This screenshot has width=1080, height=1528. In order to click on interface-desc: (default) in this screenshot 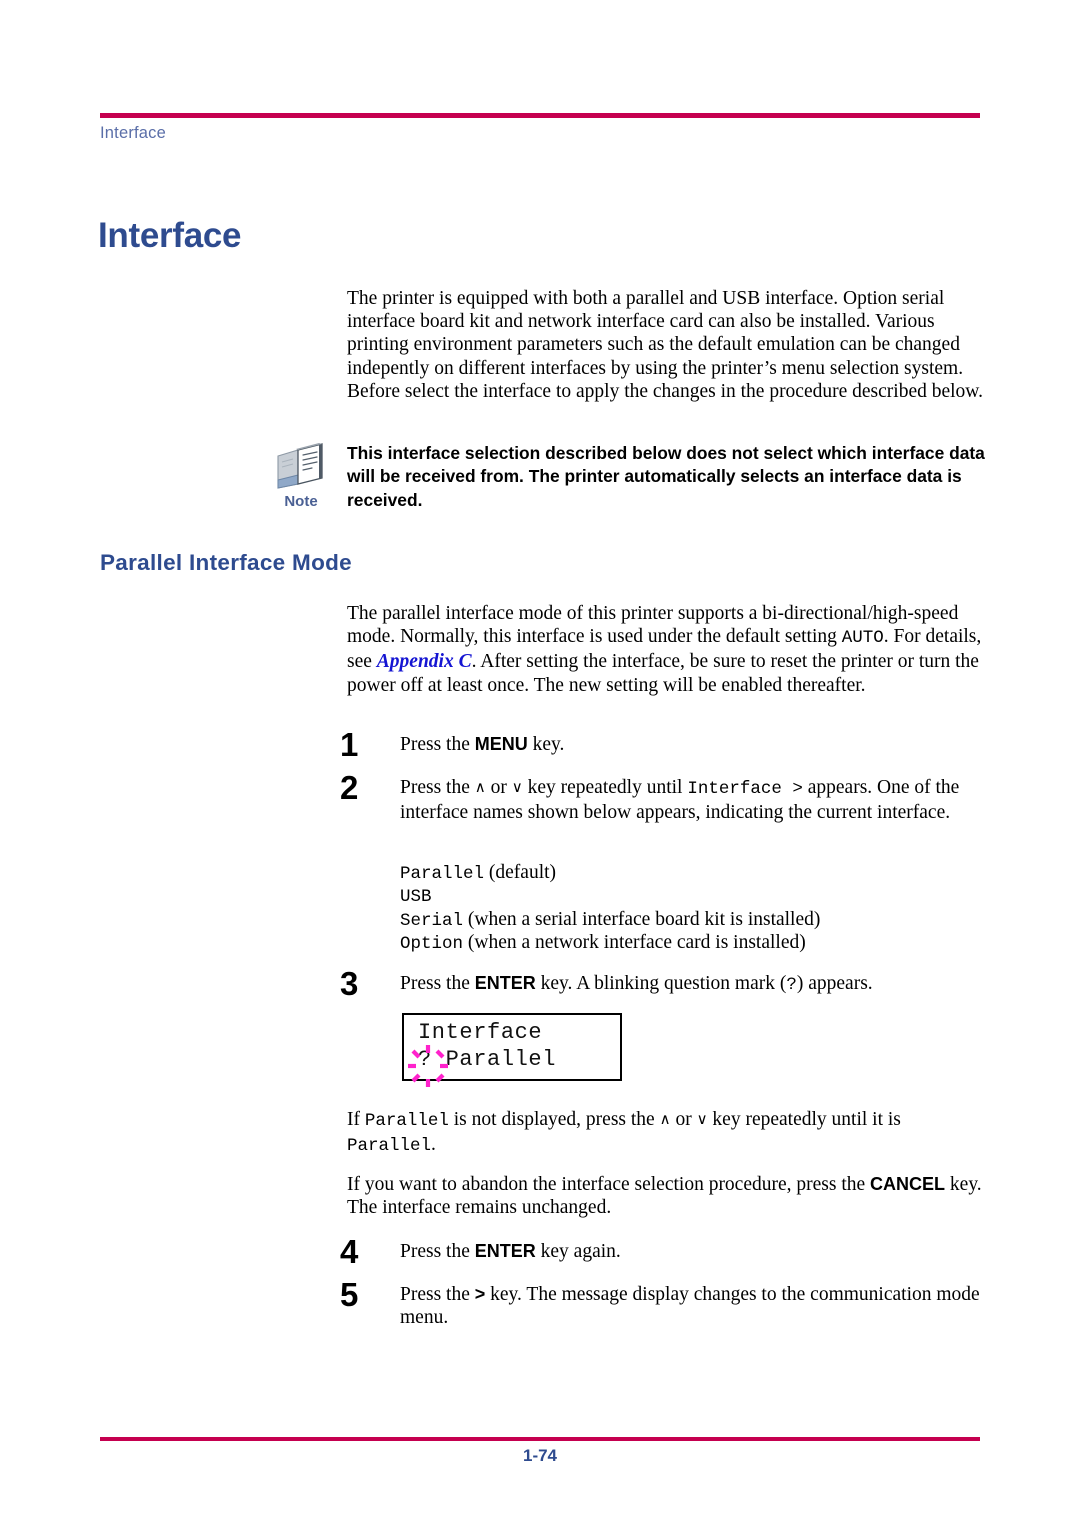, I will do `click(522, 872)`.